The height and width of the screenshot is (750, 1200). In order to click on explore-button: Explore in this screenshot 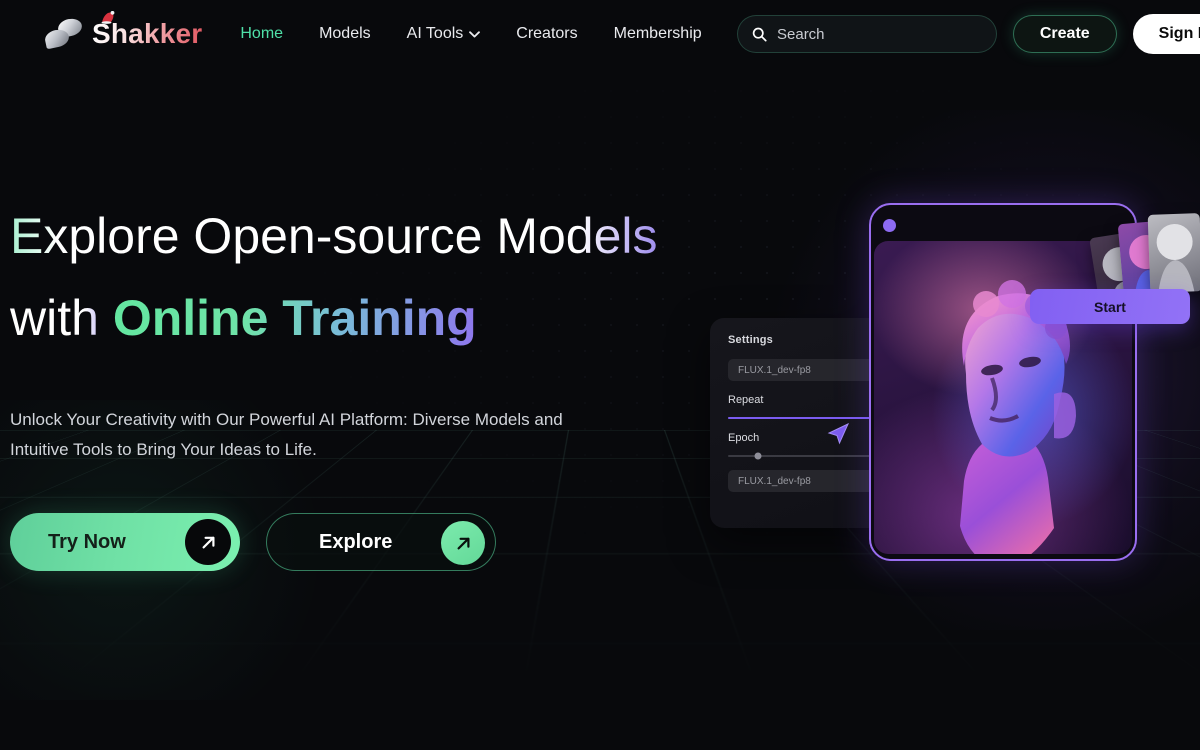, I will do `click(381, 542)`.